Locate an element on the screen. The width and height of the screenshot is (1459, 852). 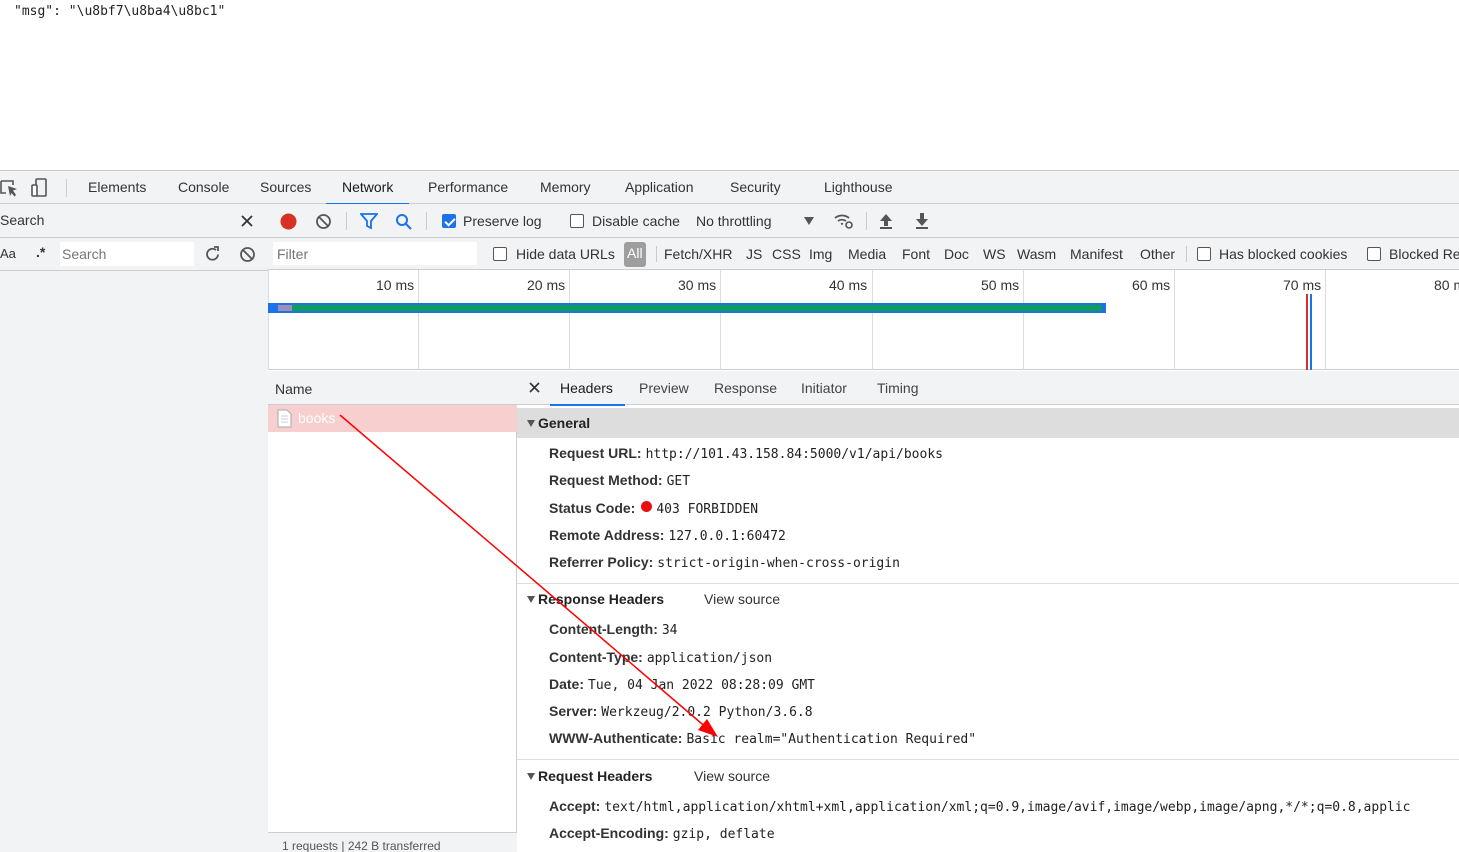
header-value: 403 FORBIDDEN is located at coordinates (707, 509).